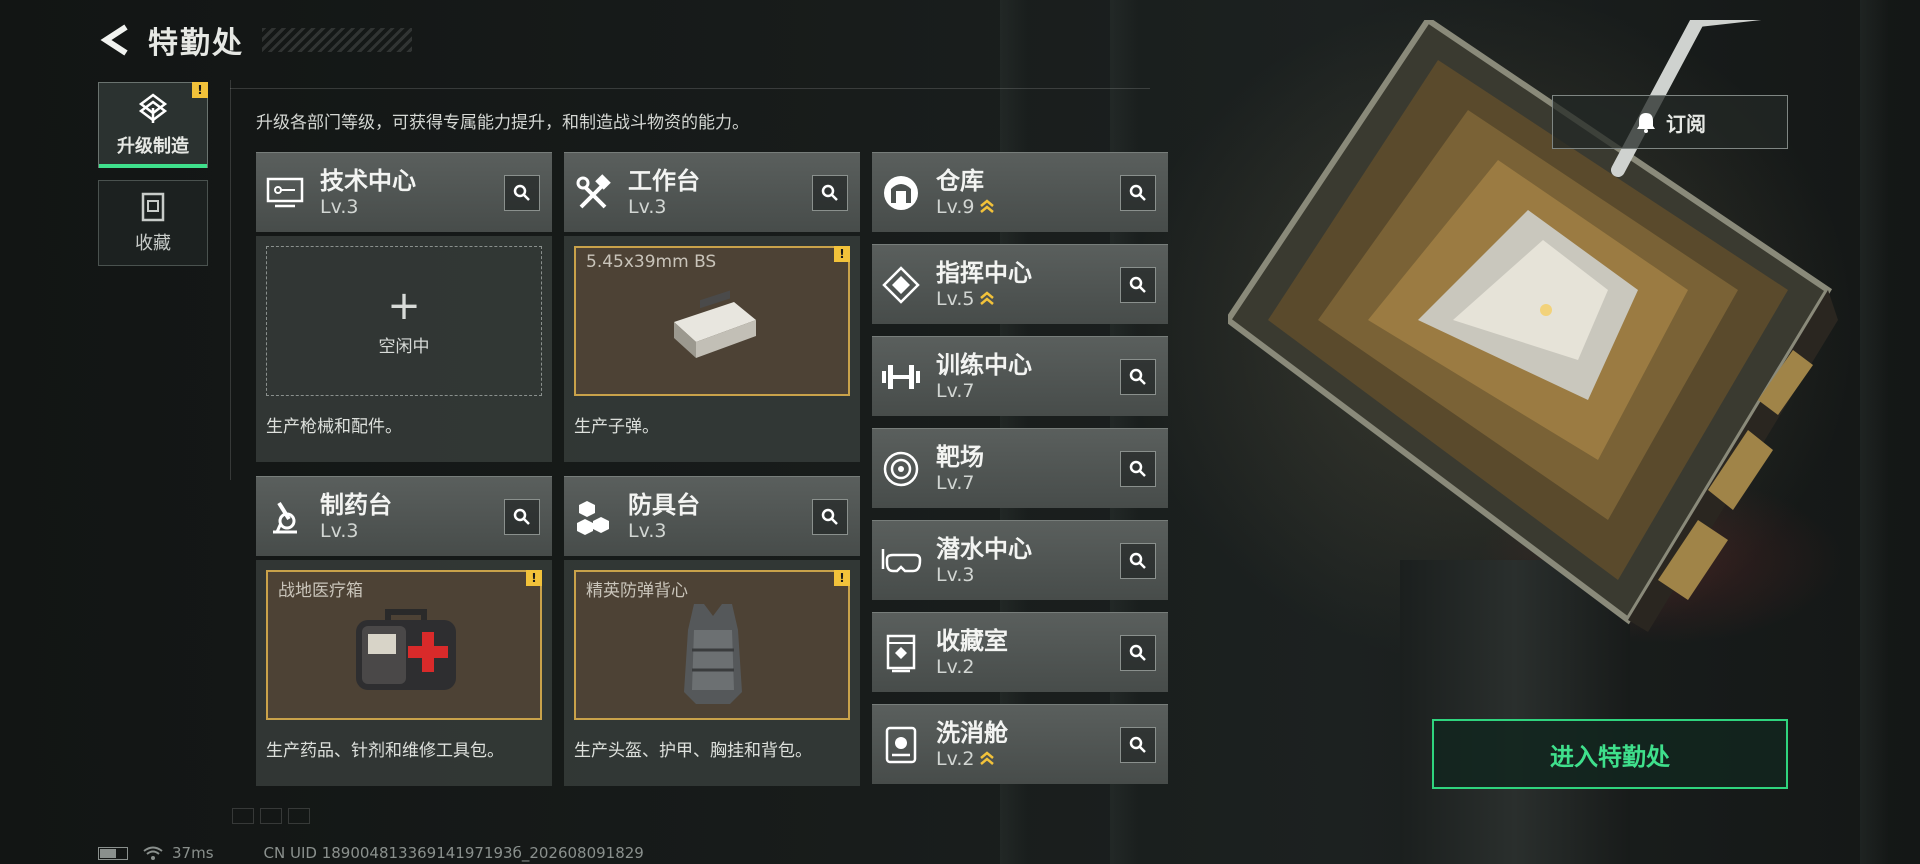 The width and height of the screenshot is (1920, 864). I want to click on dept-level: Lv.9, so click(1028, 207).